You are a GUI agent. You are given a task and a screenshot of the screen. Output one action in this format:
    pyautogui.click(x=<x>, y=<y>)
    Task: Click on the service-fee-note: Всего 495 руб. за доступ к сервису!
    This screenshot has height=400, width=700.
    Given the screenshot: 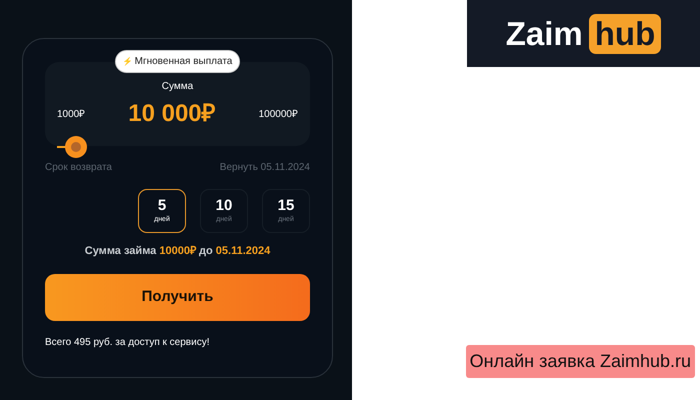 What is the action you would take?
    pyautogui.click(x=127, y=343)
    